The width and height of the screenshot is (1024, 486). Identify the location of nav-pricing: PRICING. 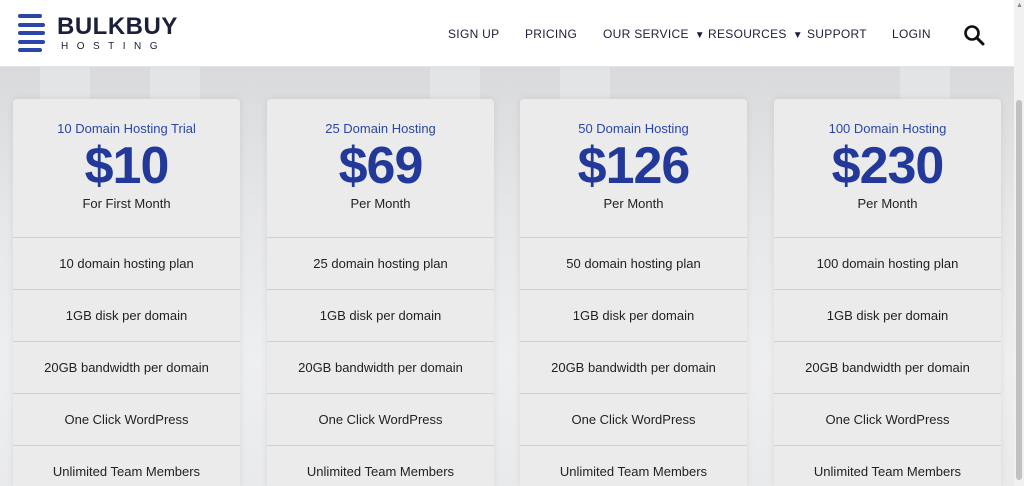
(551, 34).